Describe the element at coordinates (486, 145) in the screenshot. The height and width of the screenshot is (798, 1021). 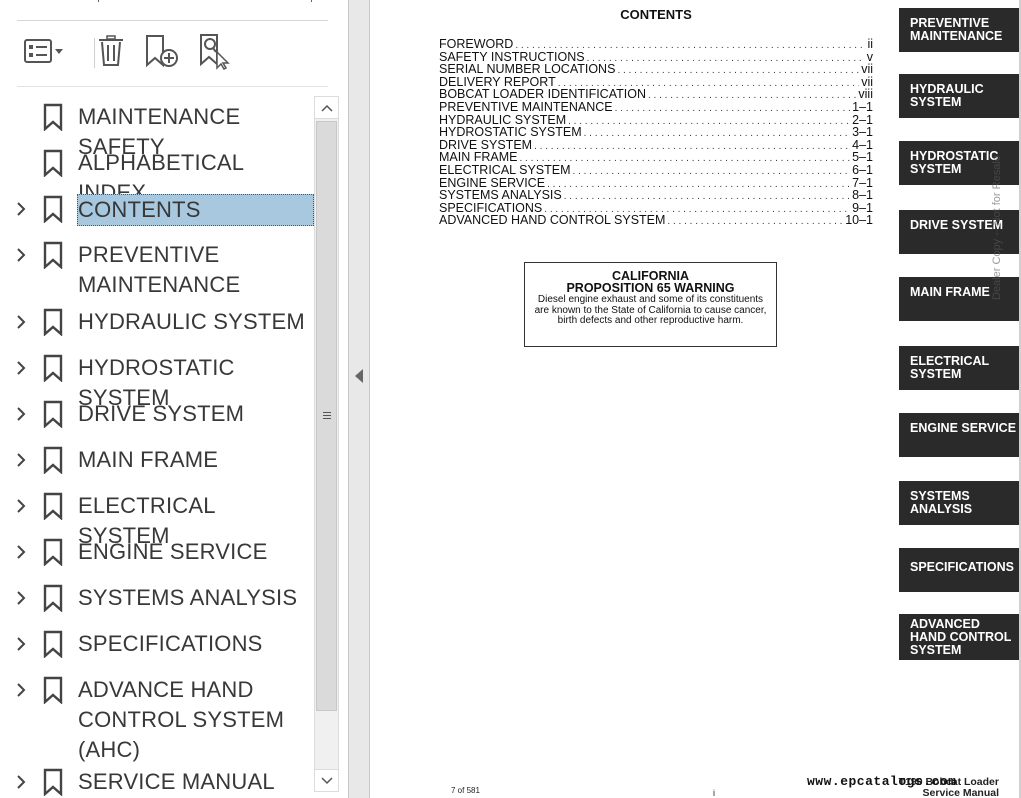
I see `toc-entry-label: DRIVE SYSTEM` at that location.